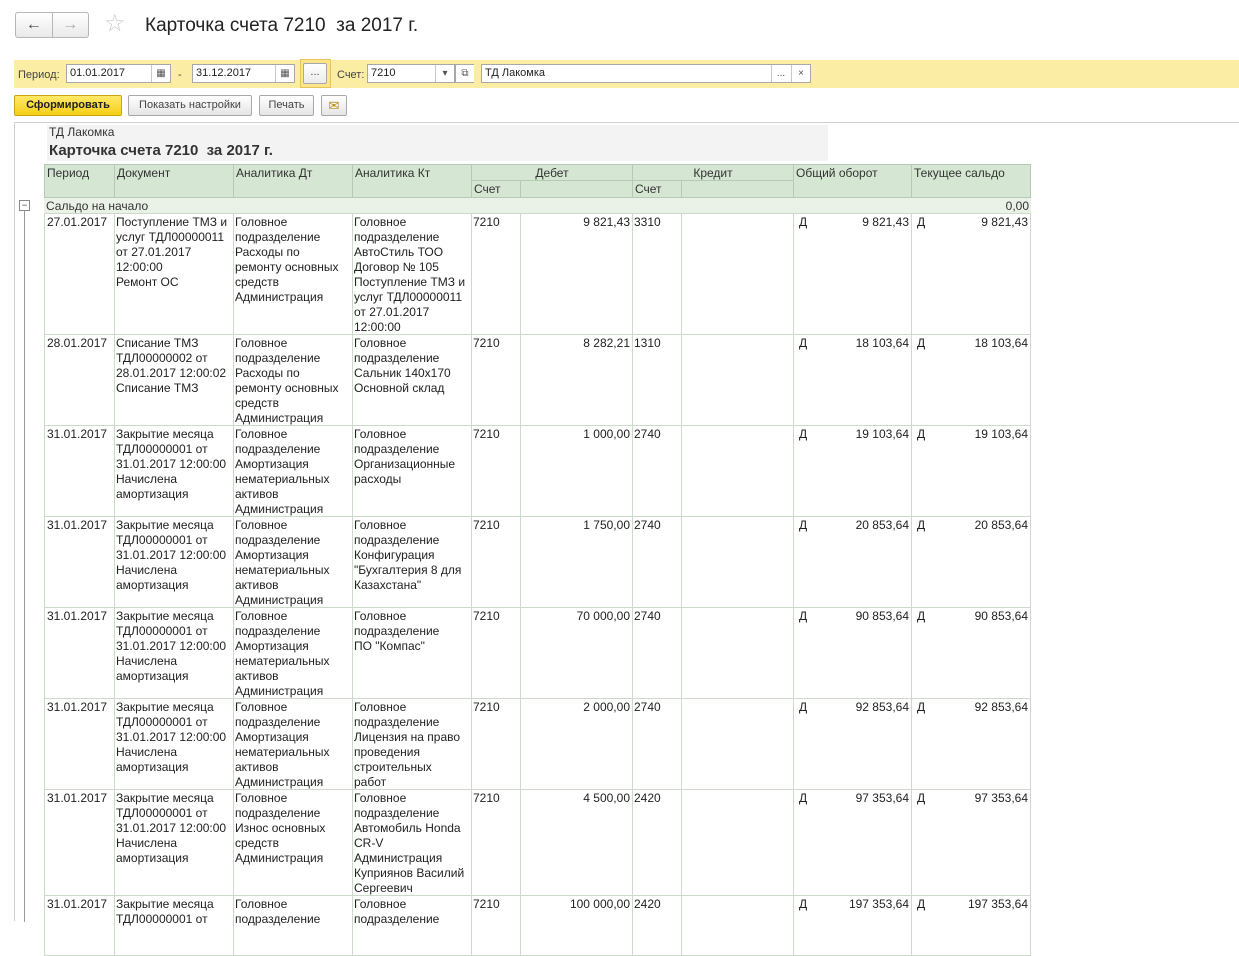 This screenshot has width=1239, height=956. Describe the element at coordinates (24, 205) in the screenshot. I see `collapse-group-icon: −` at that location.